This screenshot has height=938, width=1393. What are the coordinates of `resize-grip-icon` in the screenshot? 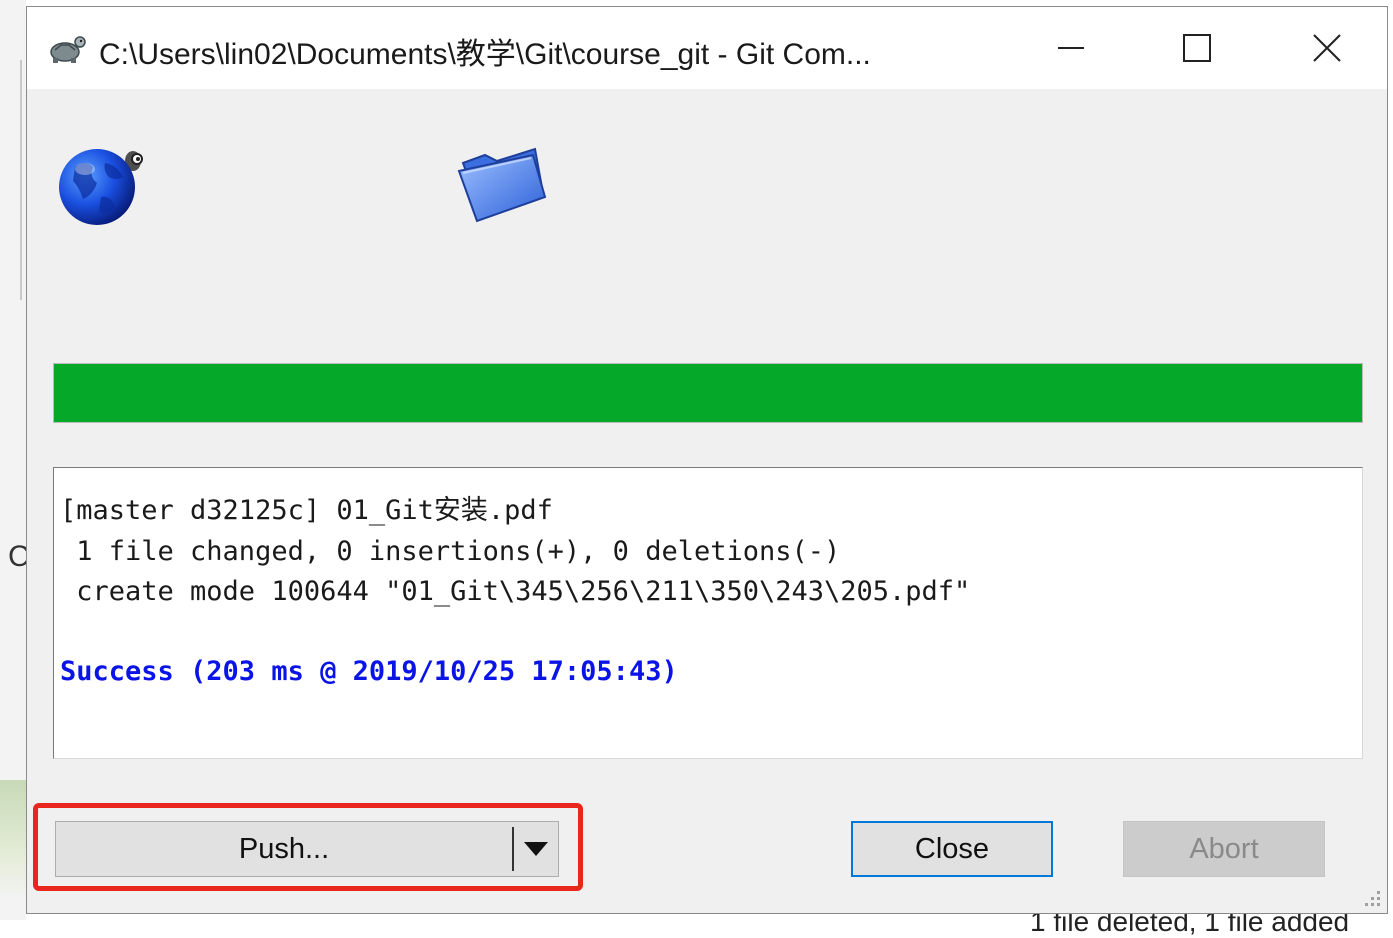 It's located at (1372, 898).